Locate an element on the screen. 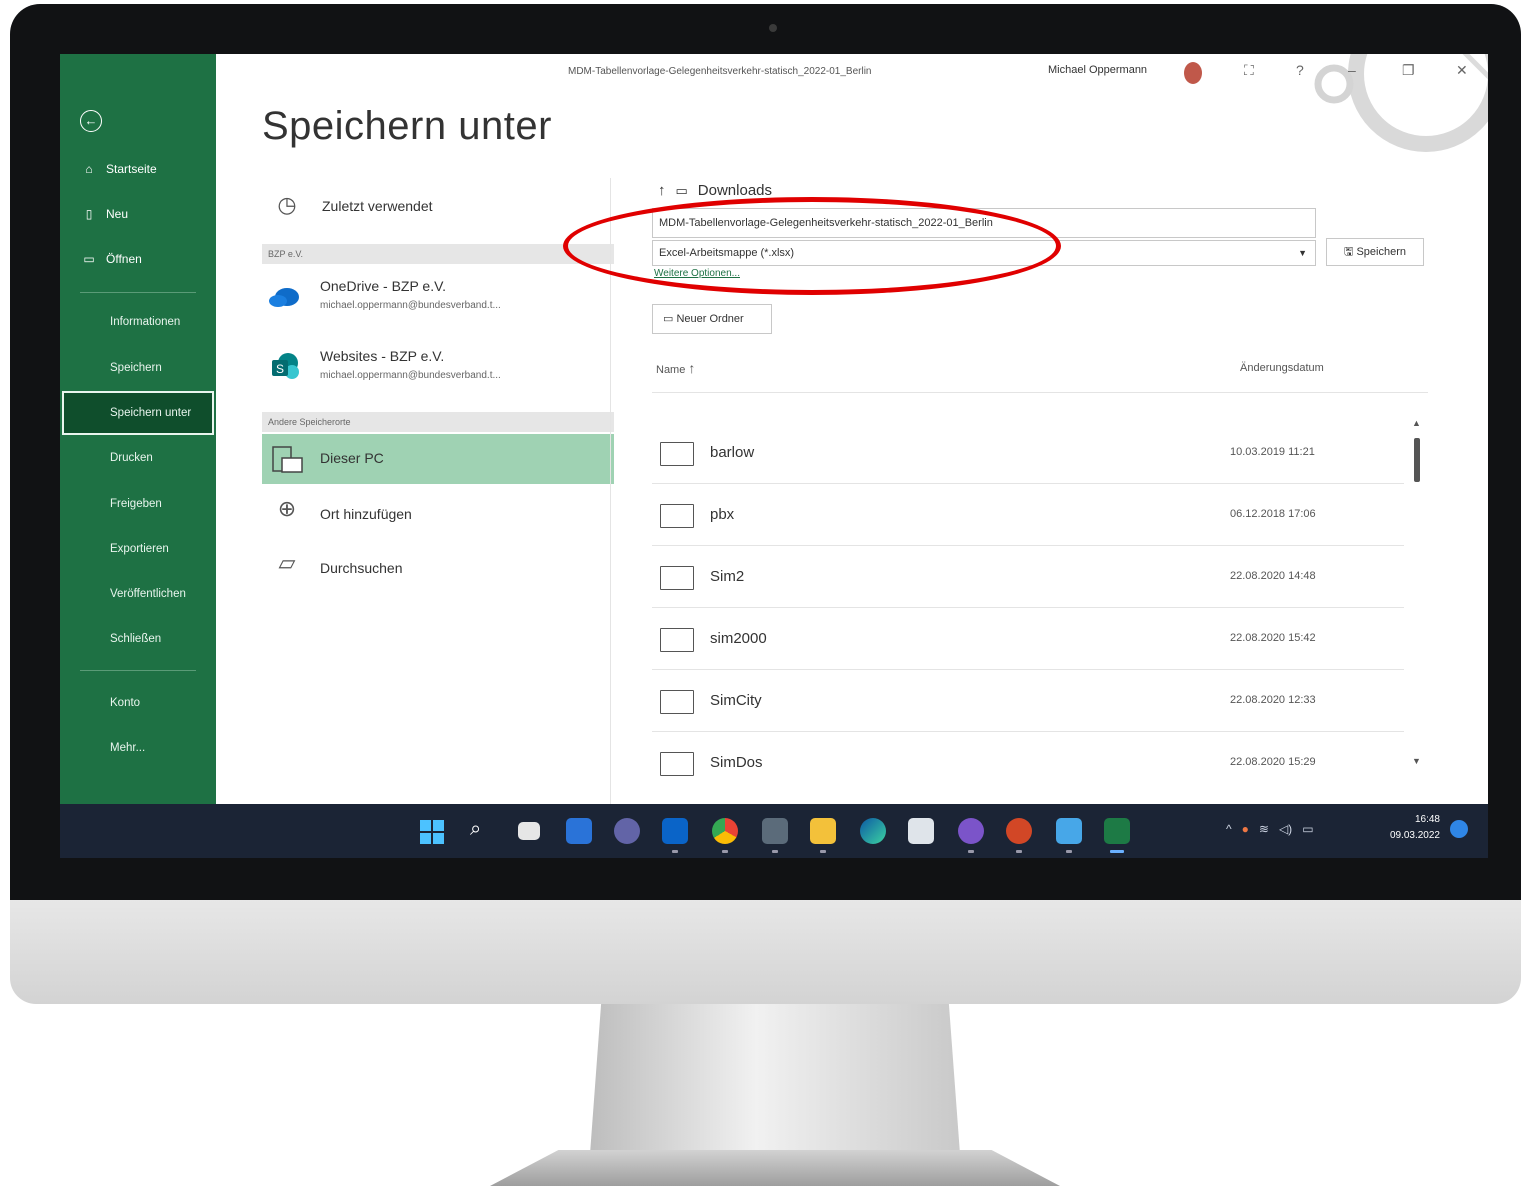 This screenshot has width=1521, height=1186. coauthoring-icon: ⛶ is located at coordinates (1249, 70).